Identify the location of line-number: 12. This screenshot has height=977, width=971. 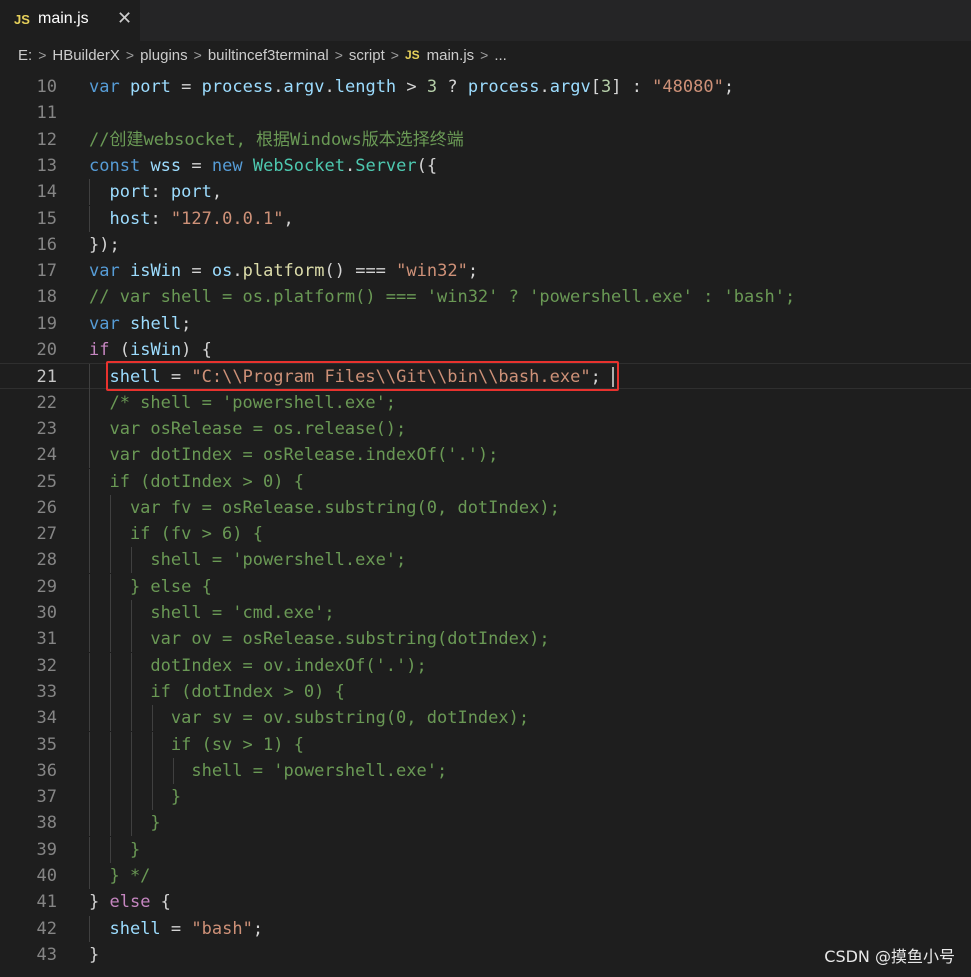
(46, 140).